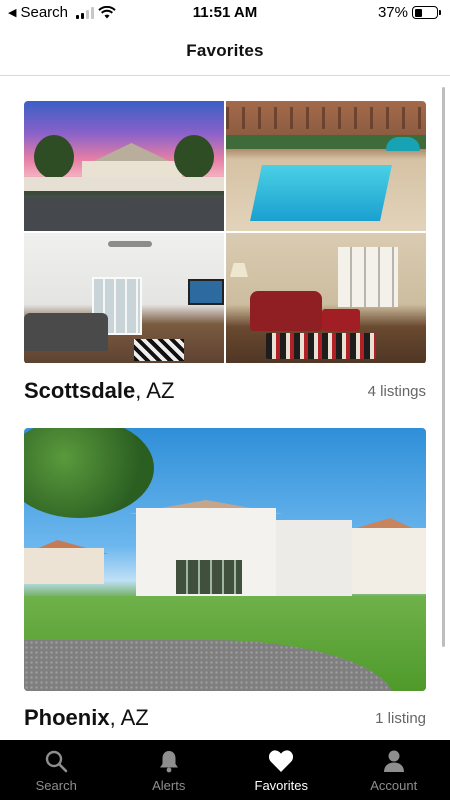 This screenshot has height=800, width=450. I want to click on tab-label: Favorites, so click(281, 785).